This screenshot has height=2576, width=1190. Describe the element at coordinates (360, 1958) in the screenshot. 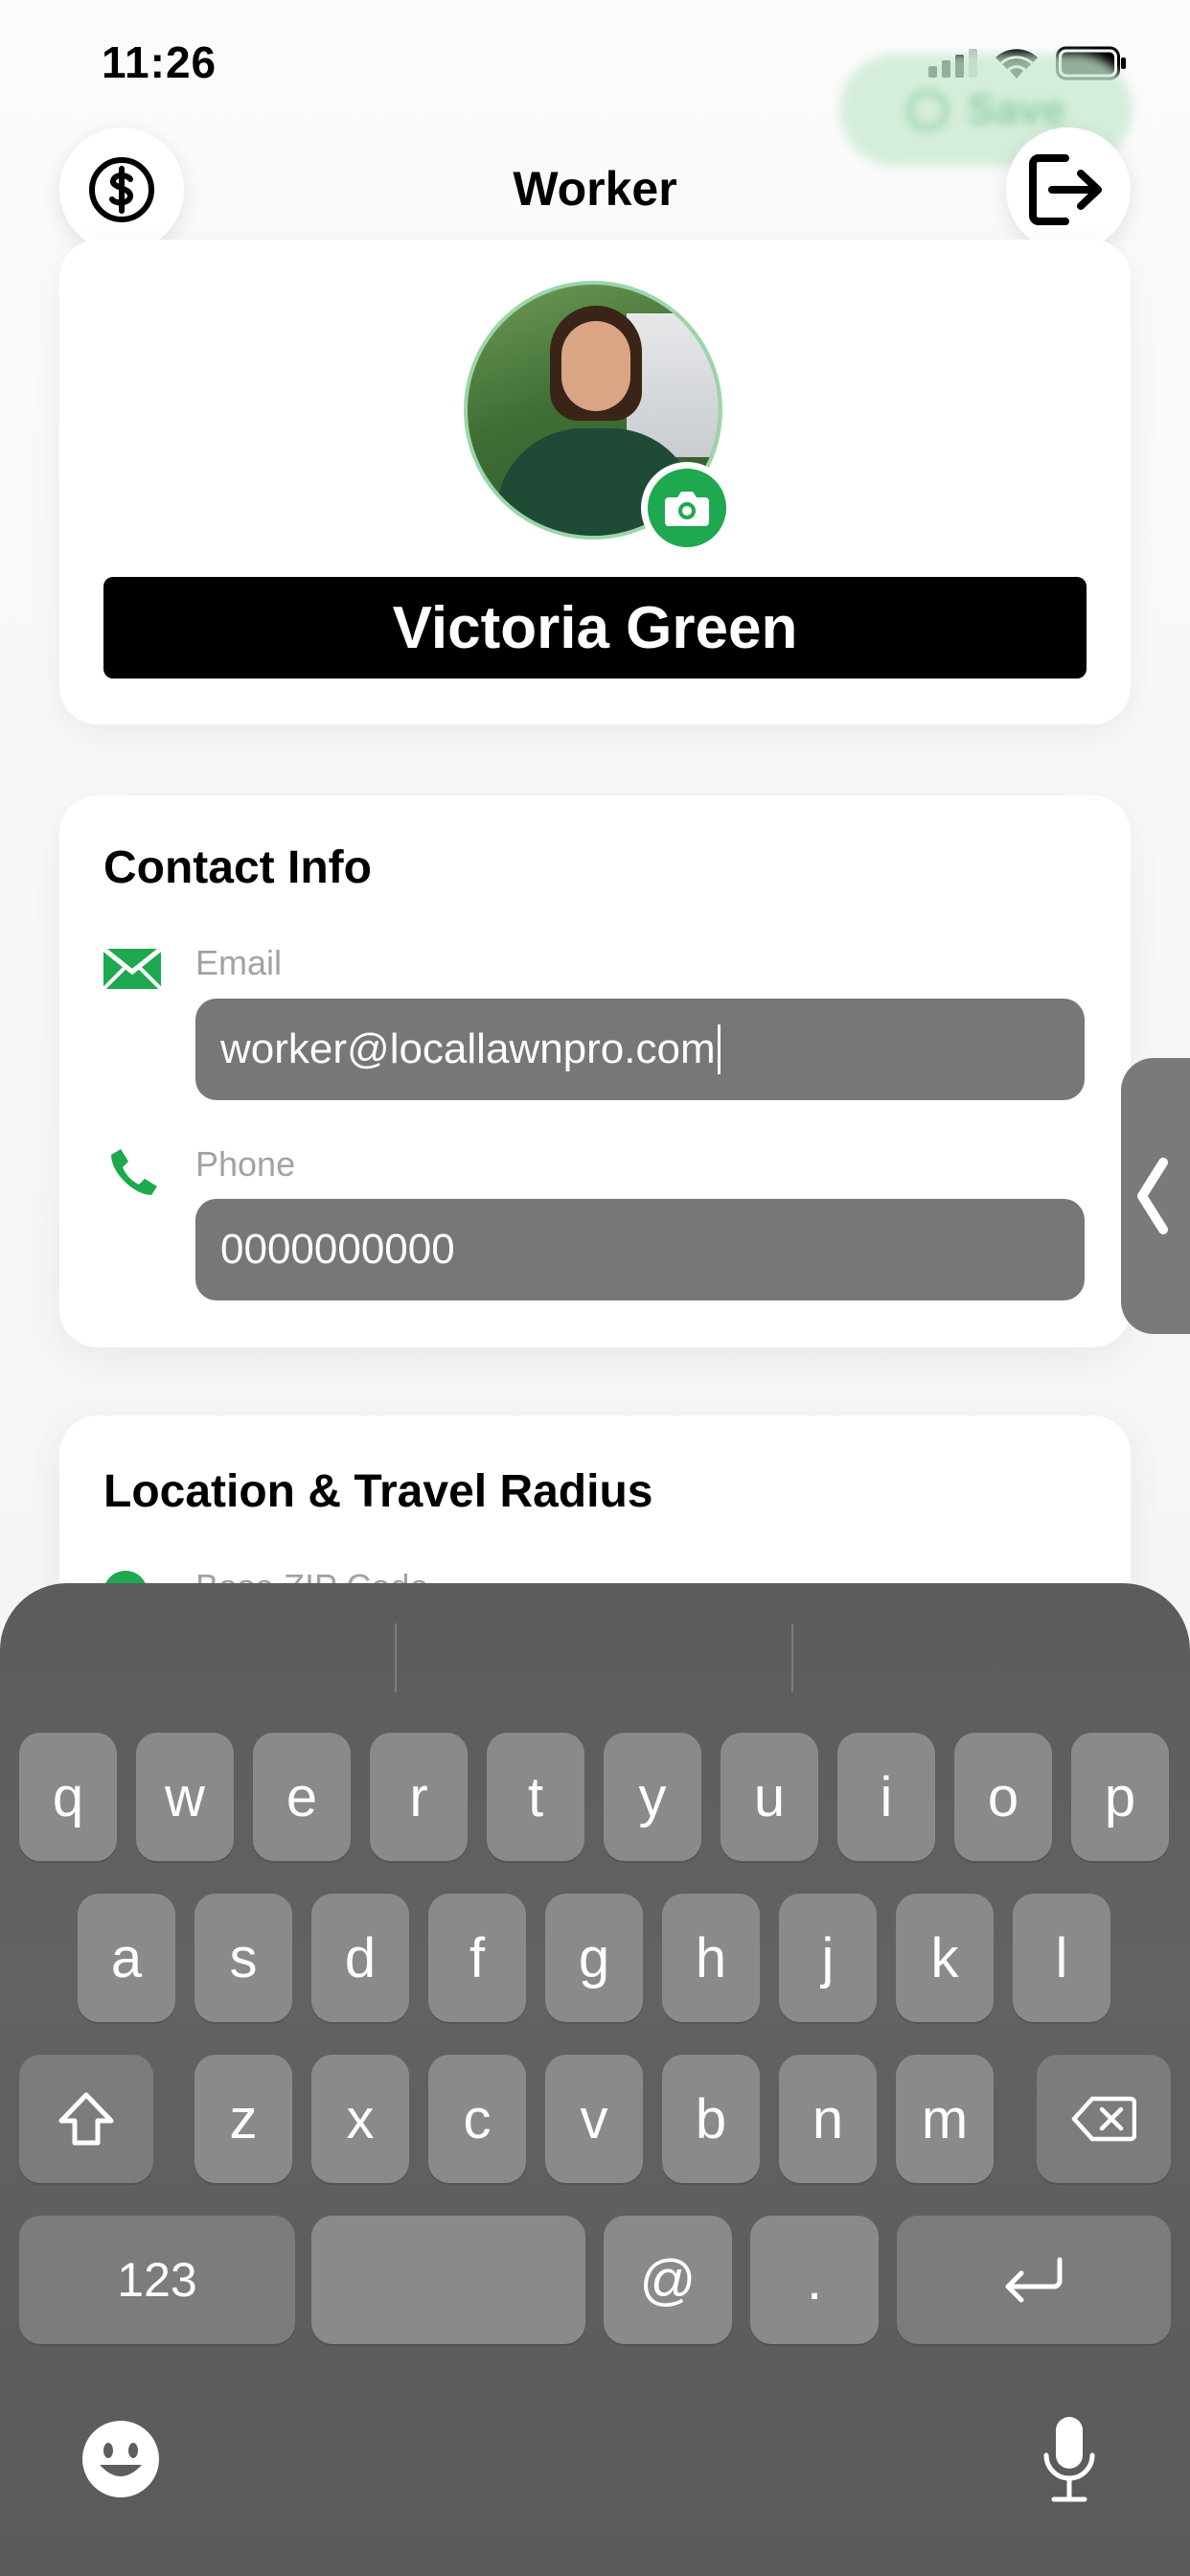

I see `key-d: d` at that location.